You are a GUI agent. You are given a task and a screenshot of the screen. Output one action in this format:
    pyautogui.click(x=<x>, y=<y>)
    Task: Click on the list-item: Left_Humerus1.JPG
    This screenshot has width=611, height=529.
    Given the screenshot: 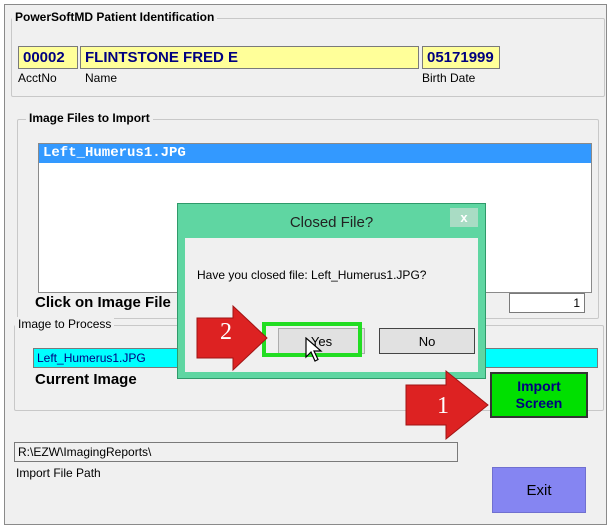 What is the action you would take?
    pyautogui.click(x=315, y=153)
    